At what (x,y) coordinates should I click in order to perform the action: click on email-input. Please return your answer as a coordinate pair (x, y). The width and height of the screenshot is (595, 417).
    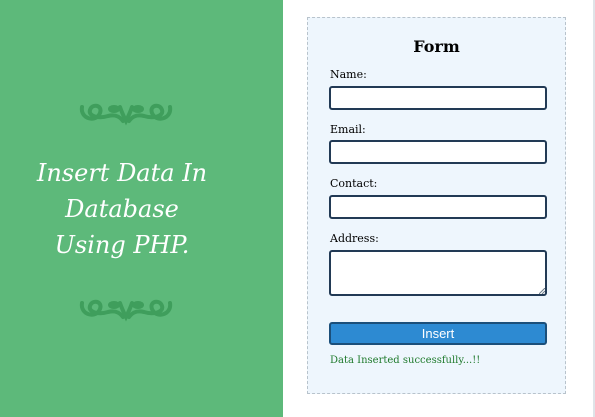
    Looking at the image, I should click on (438, 152).